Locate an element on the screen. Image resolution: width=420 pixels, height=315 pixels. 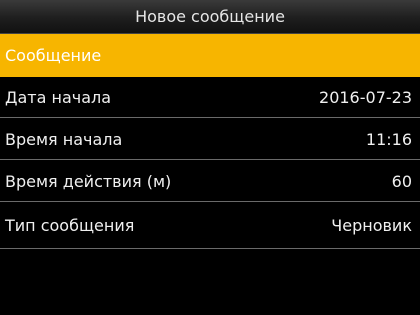
menu-item-label: Время начала is located at coordinates (64, 139).